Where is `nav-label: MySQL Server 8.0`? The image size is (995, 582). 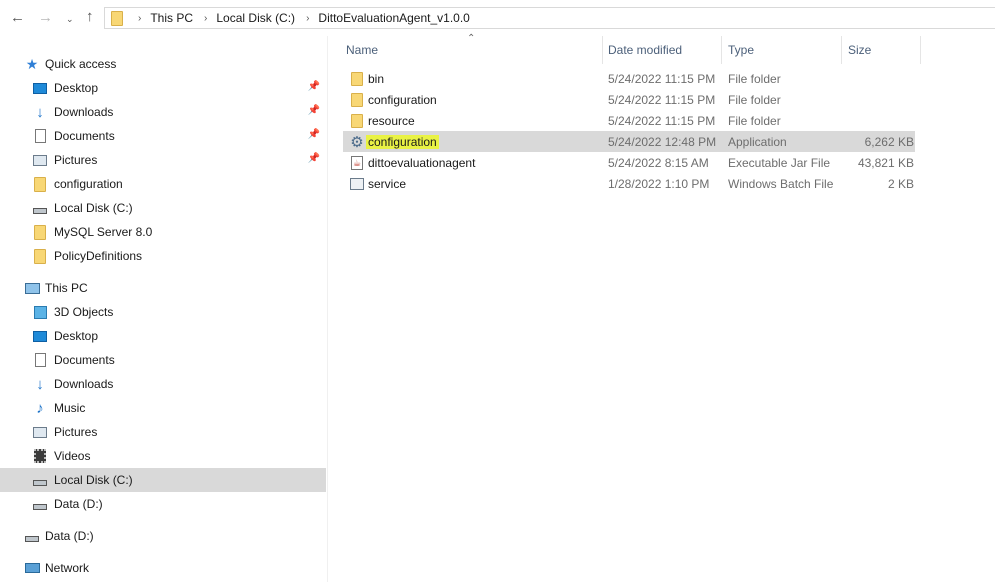
nav-label: MySQL Server 8.0 is located at coordinates (103, 232).